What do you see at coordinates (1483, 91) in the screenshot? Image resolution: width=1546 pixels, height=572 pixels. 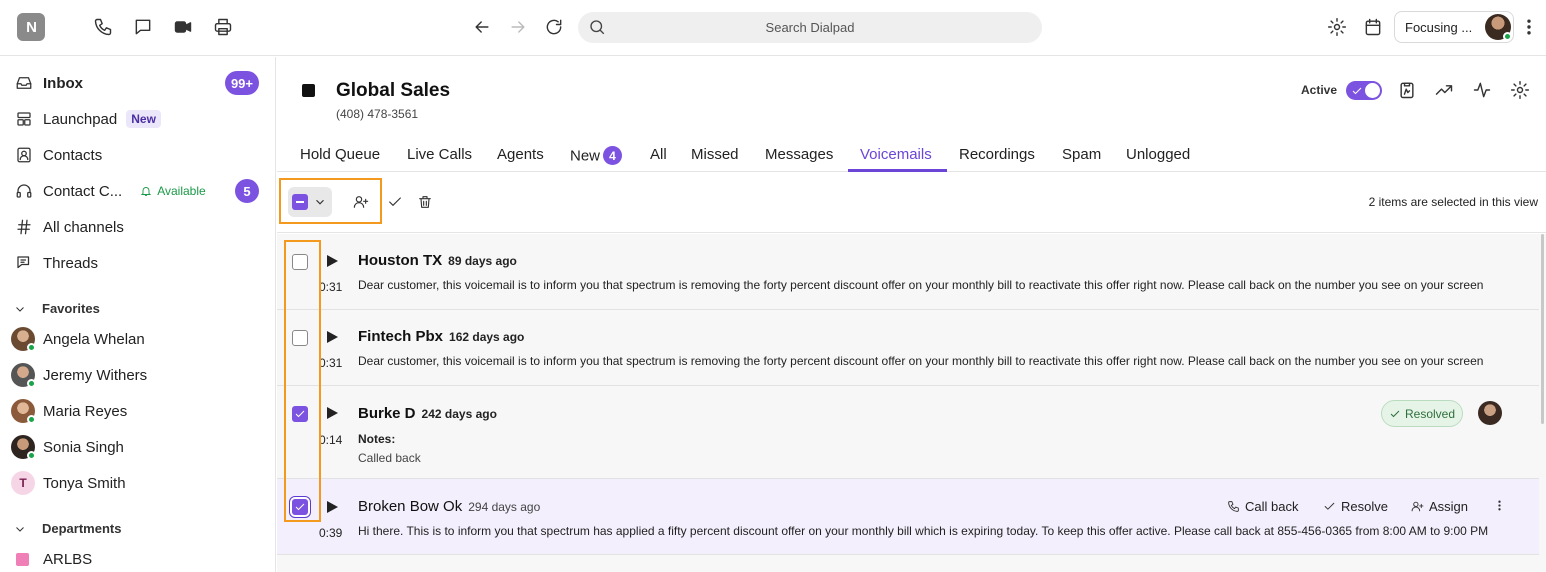 I see `activity-icon` at bounding box center [1483, 91].